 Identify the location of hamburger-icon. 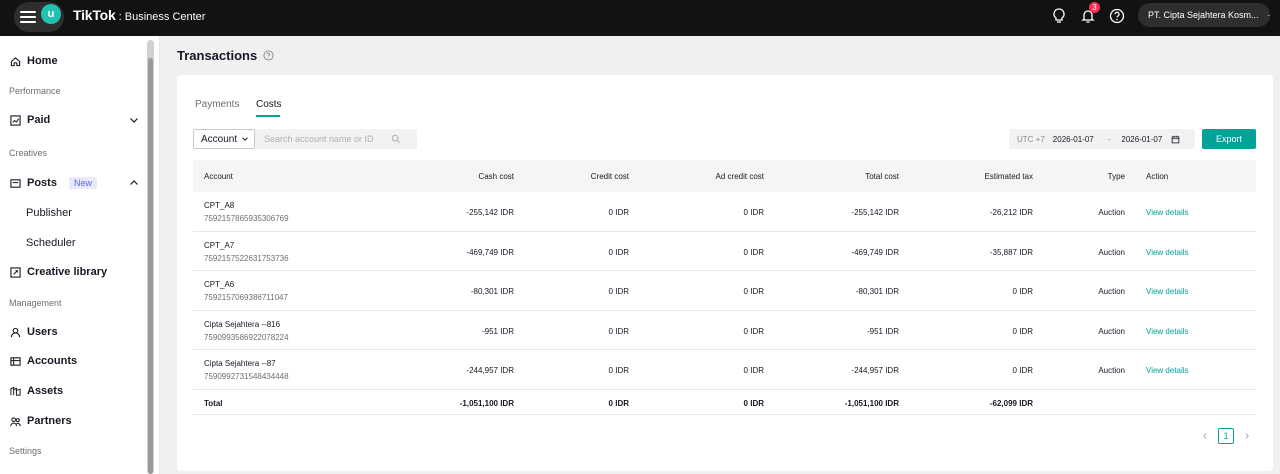
(28, 17).